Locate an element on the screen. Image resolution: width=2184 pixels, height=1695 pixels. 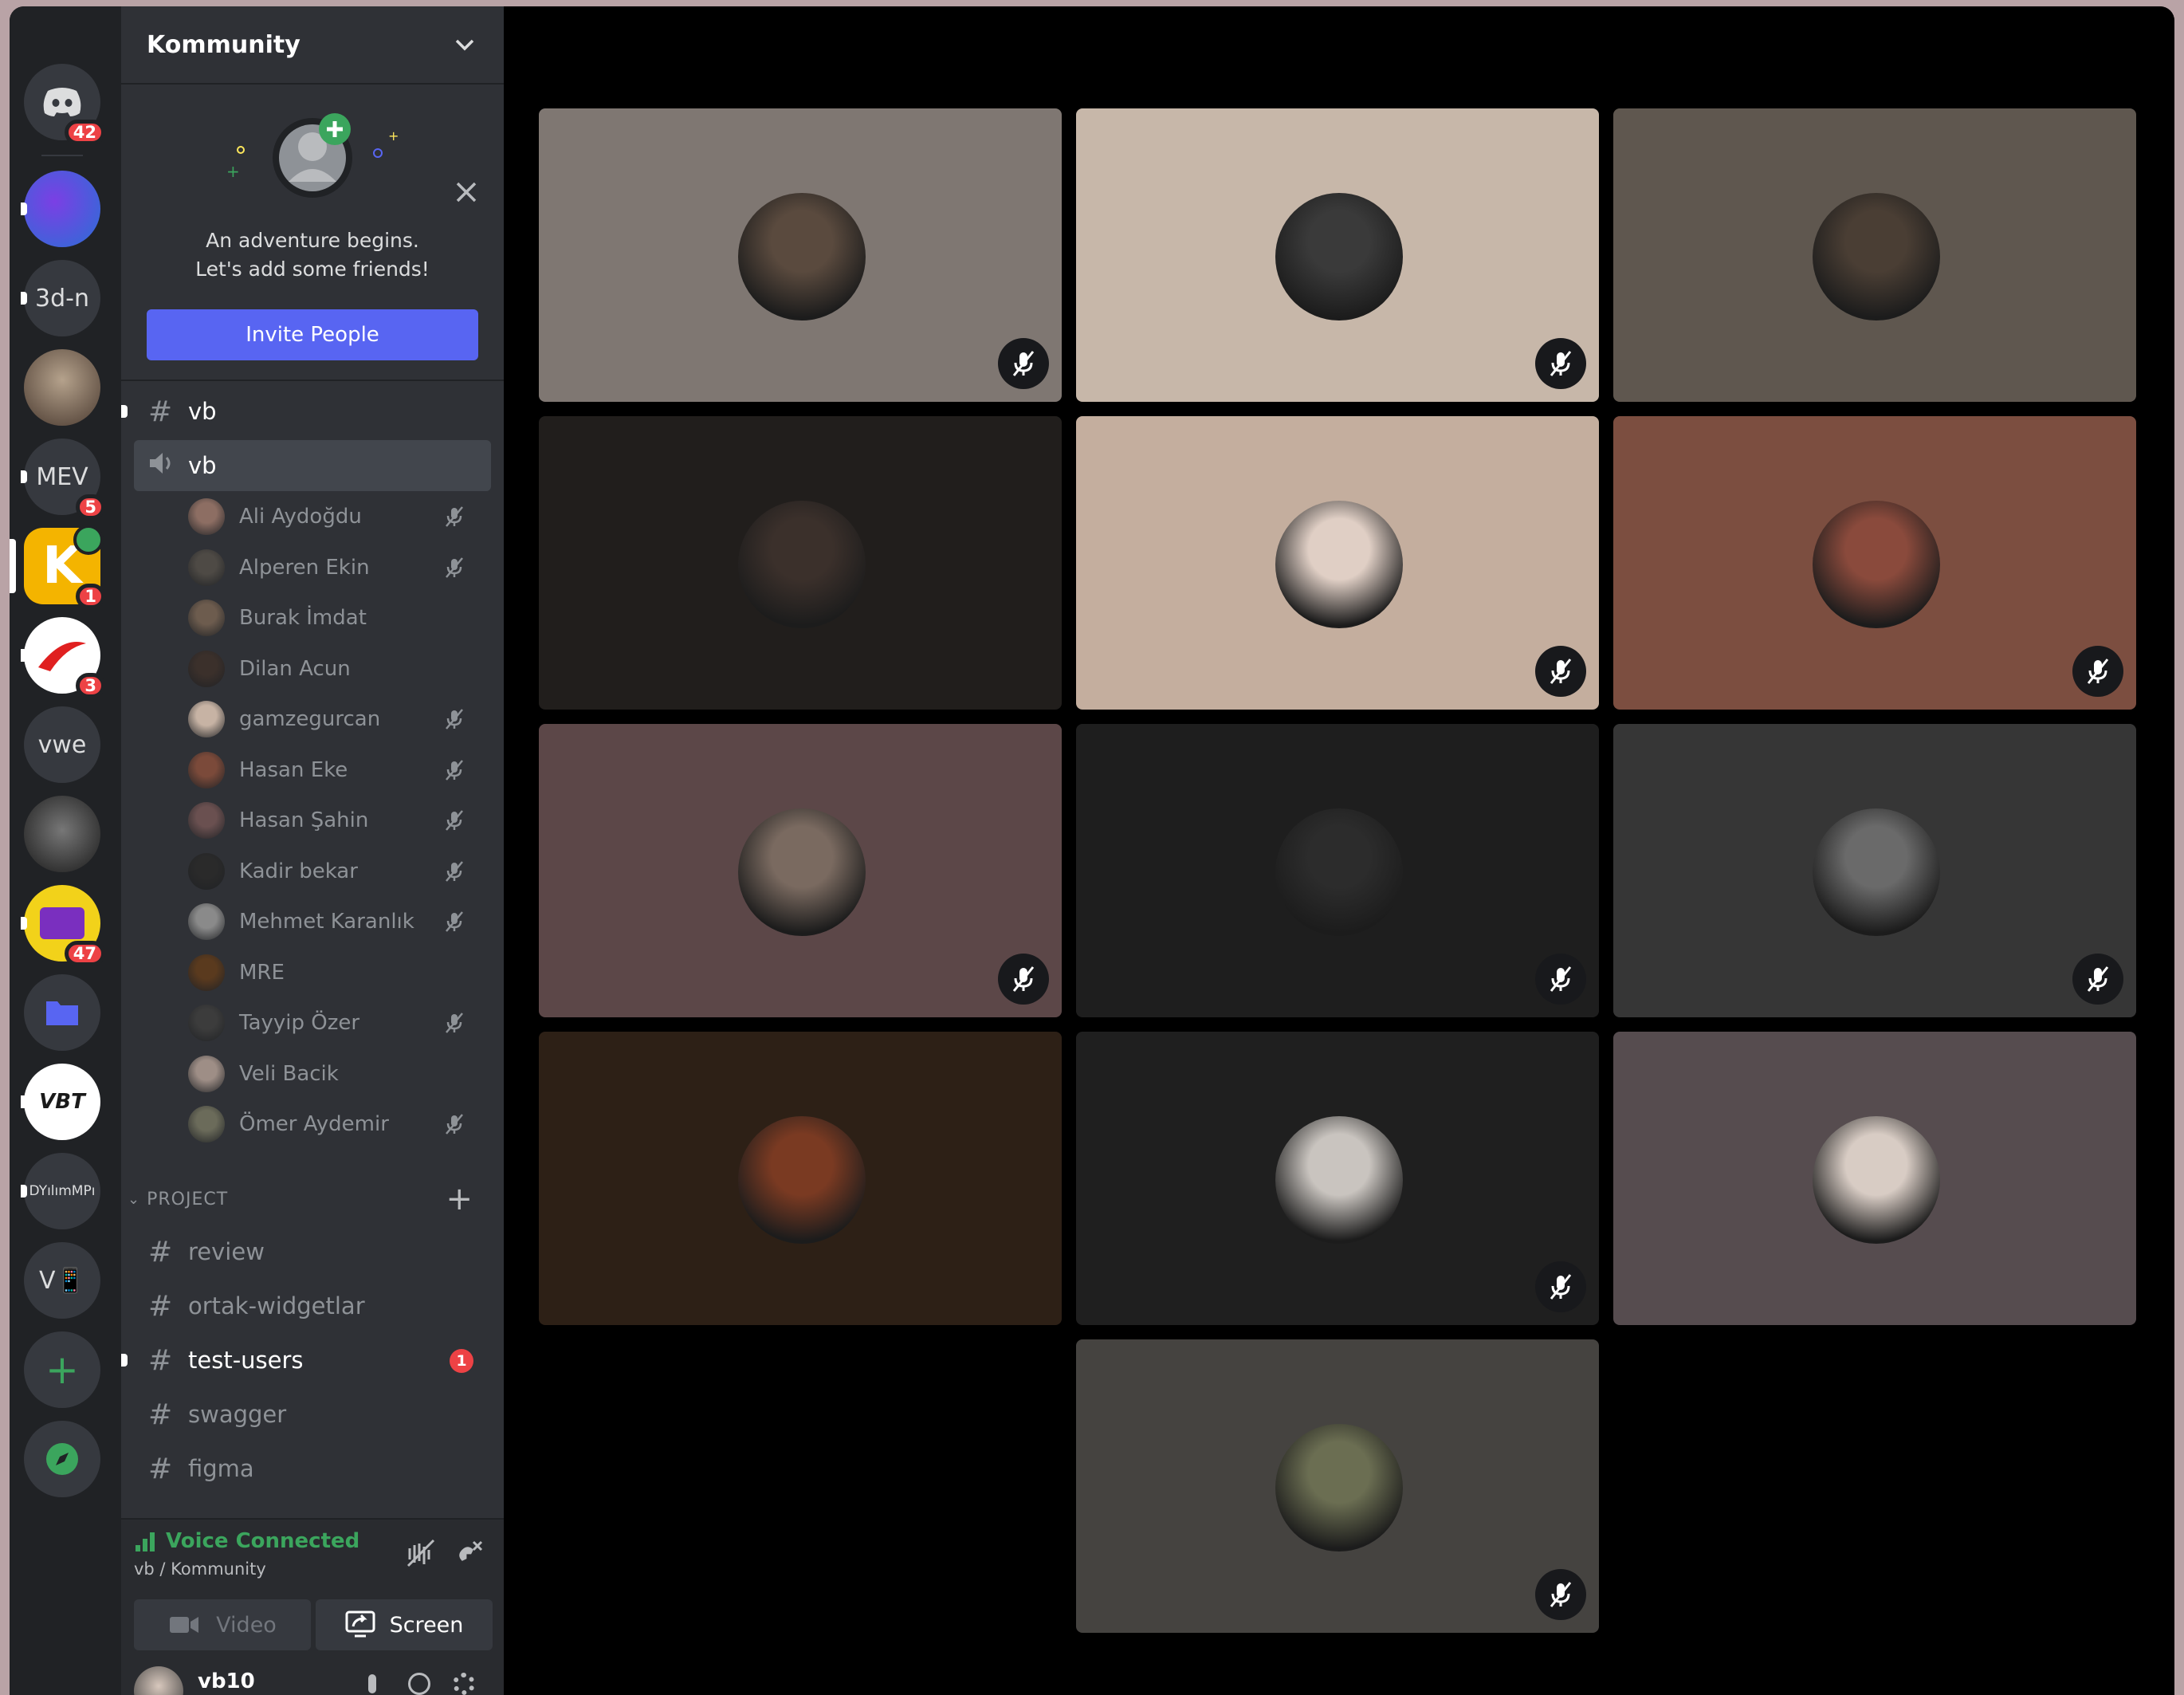
text-channel: # swagger is located at coordinates (312, 1414).